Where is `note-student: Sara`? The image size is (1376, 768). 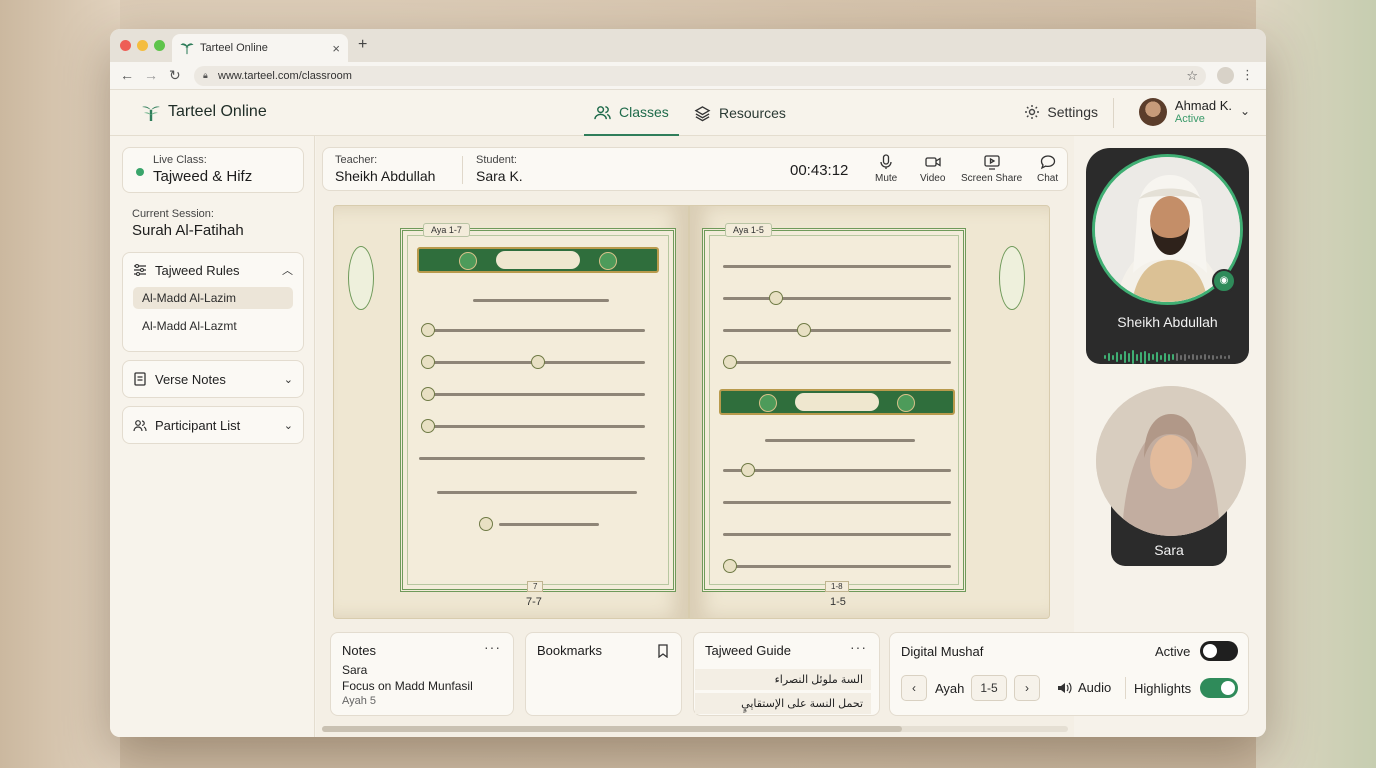
note-student: Sara is located at coordinates (355, 670).